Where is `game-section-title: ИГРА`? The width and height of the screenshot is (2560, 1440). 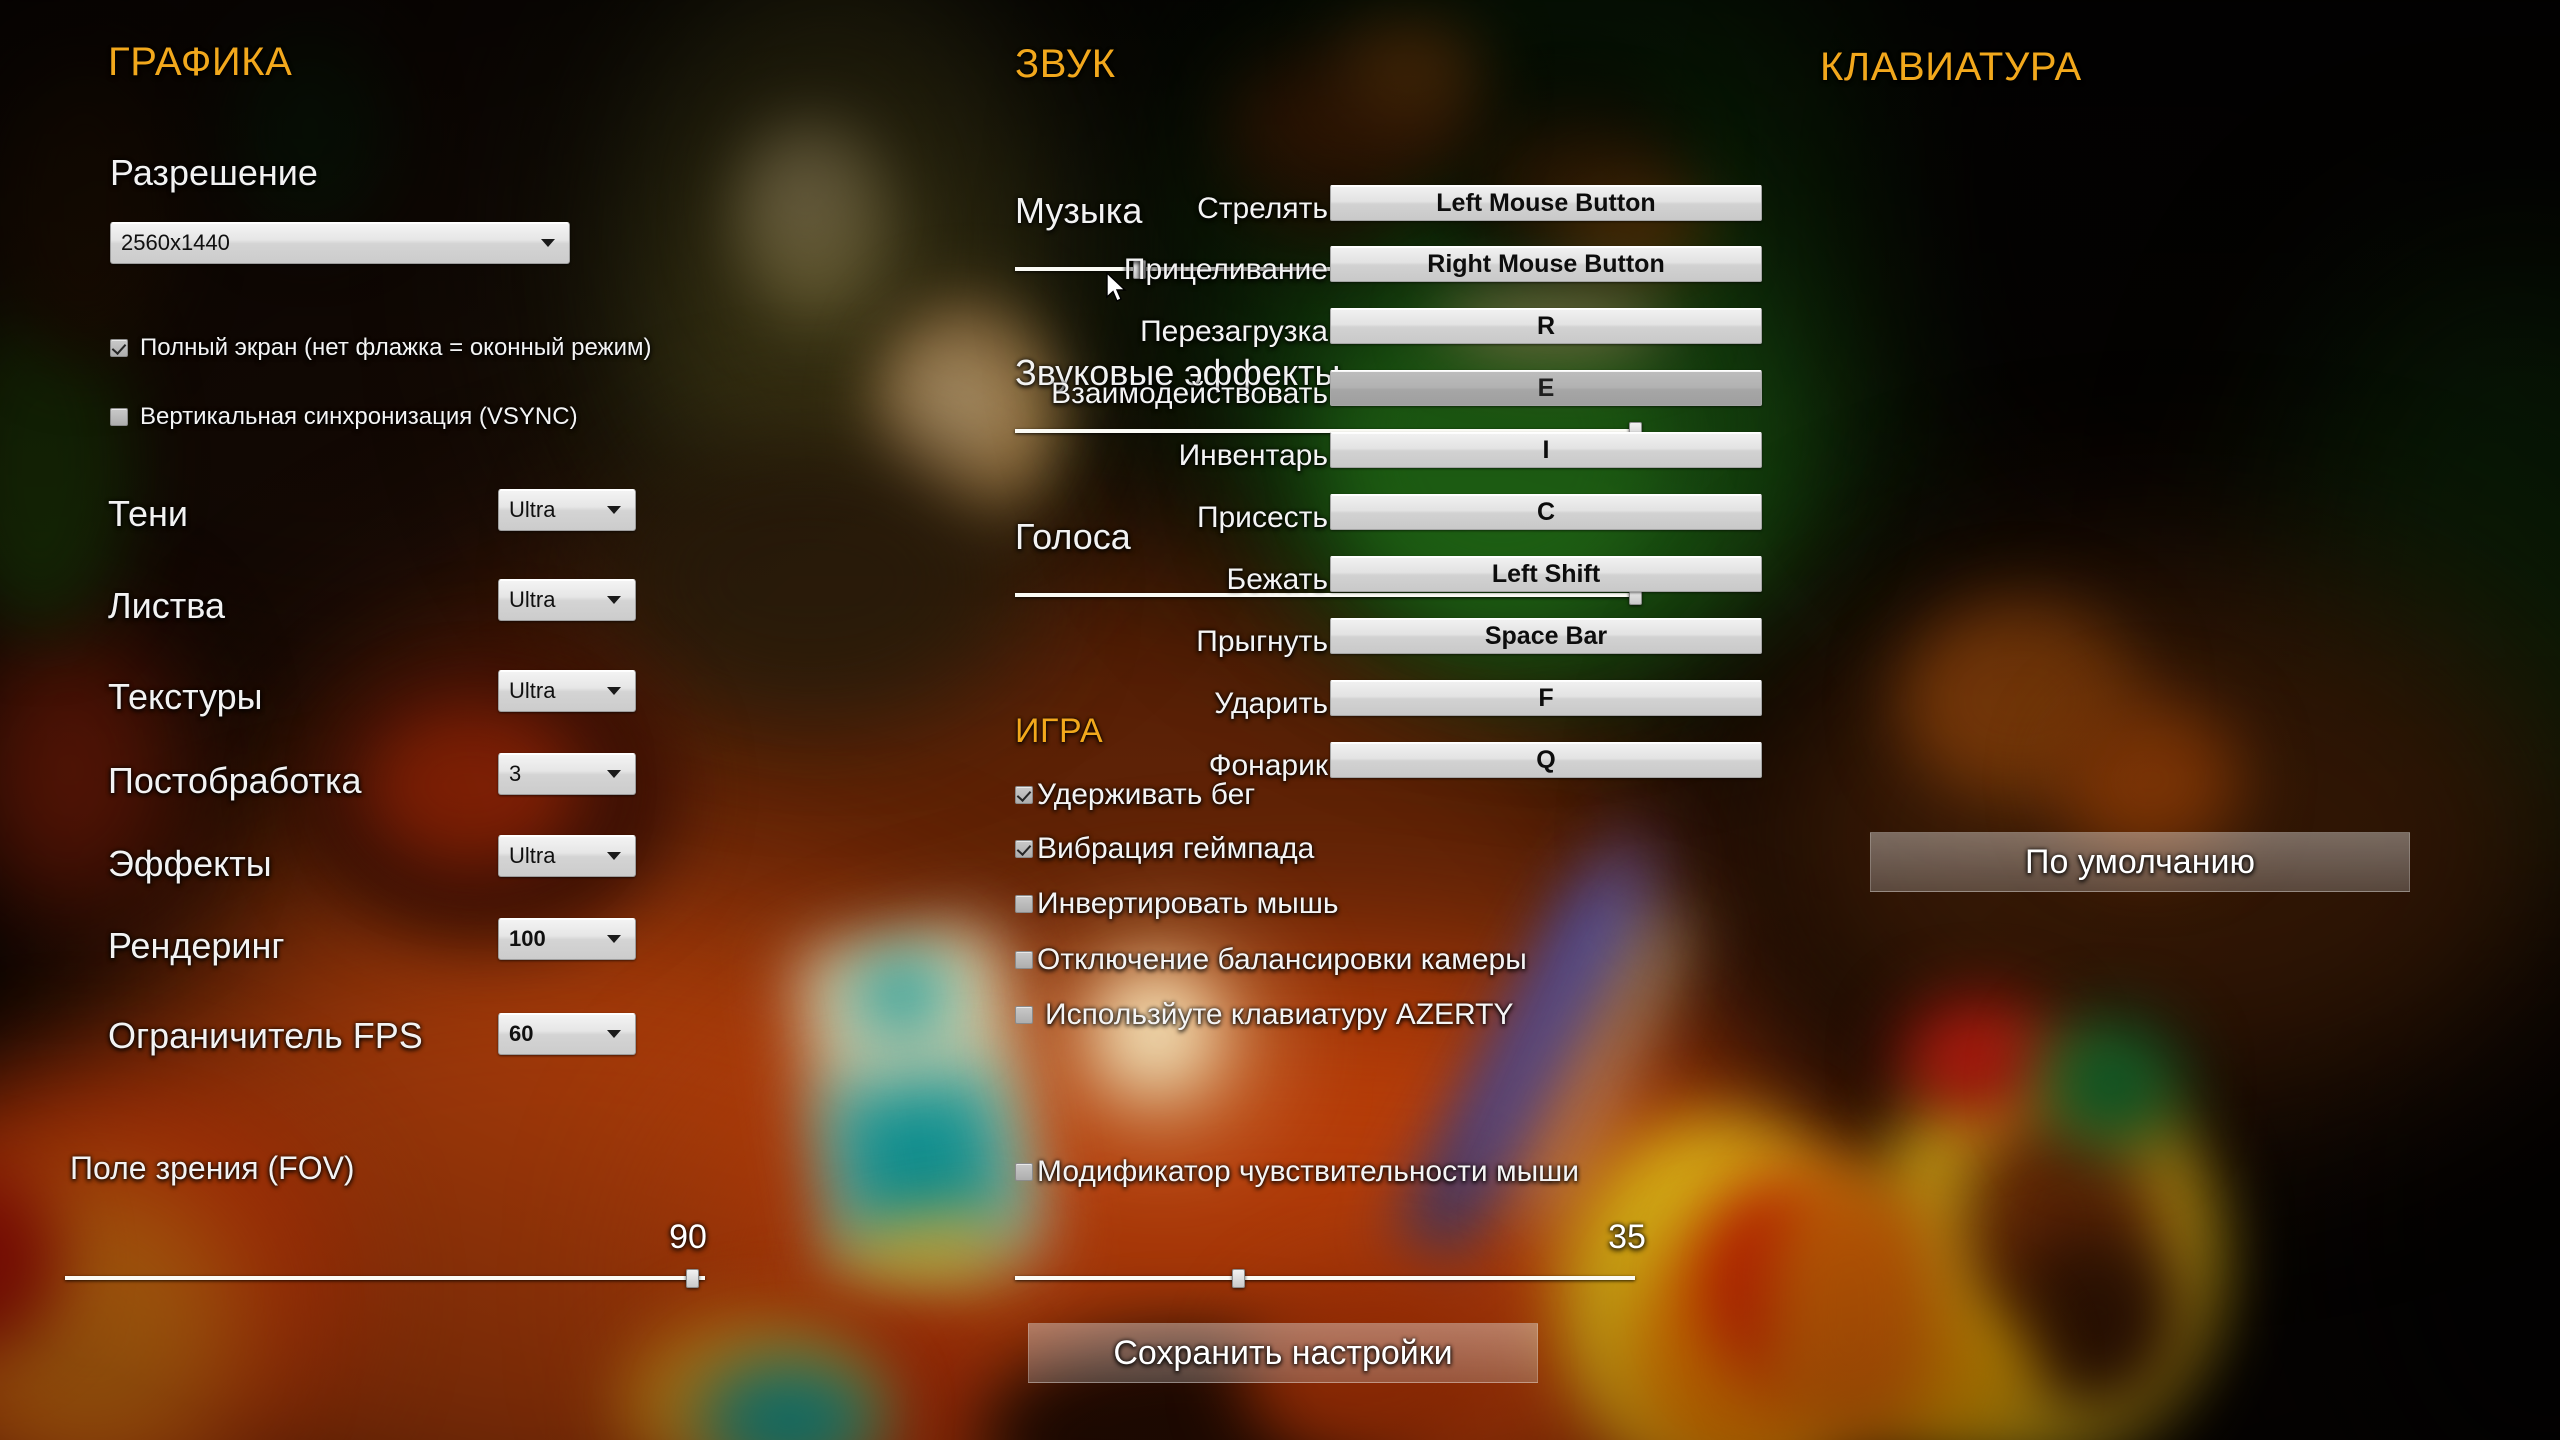 game-section-title: ИГРА is located at coordinates (1059, 731).